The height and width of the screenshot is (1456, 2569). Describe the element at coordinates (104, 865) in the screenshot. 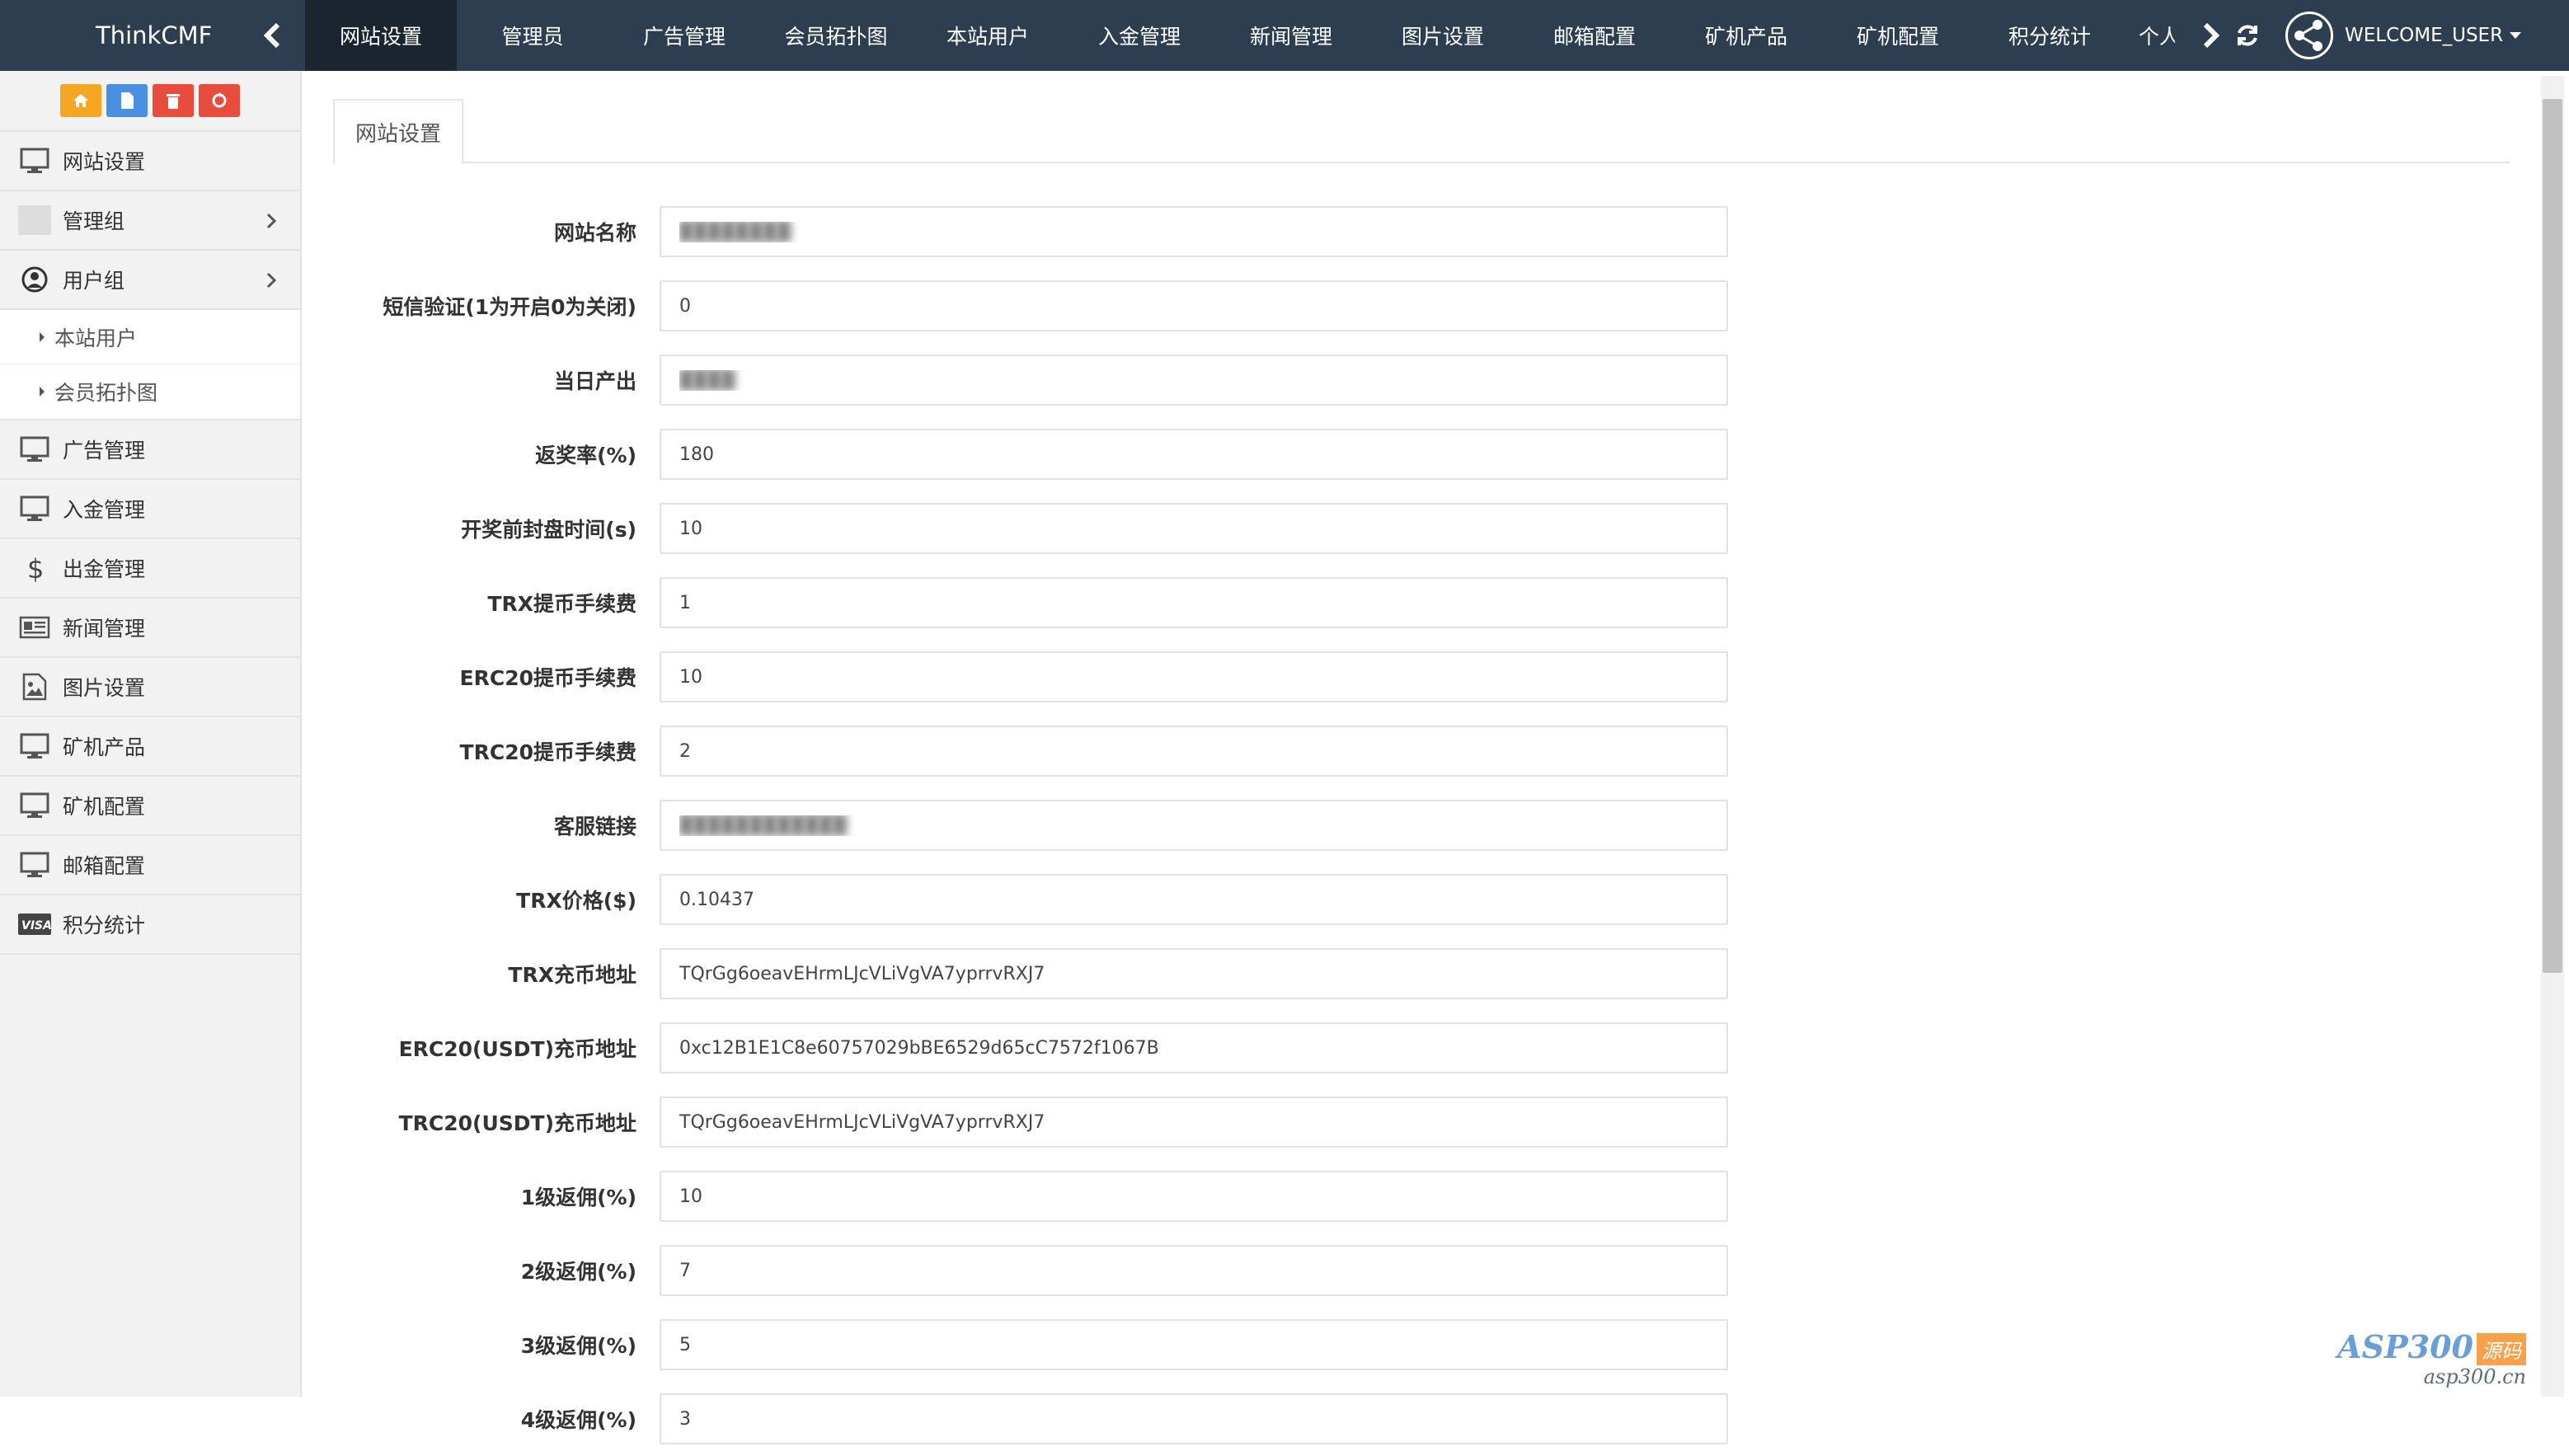

I see `sidebar-item-label: 邮箱配置` at that location.